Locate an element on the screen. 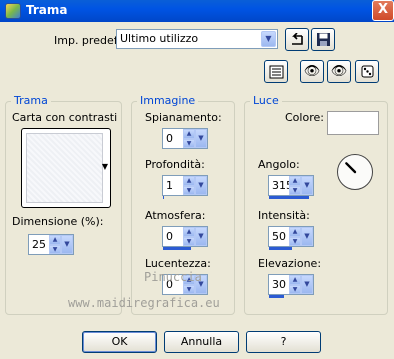 The width and height of the screenshot is (394, 359). list-view-button is located at coordinates (276, 71).